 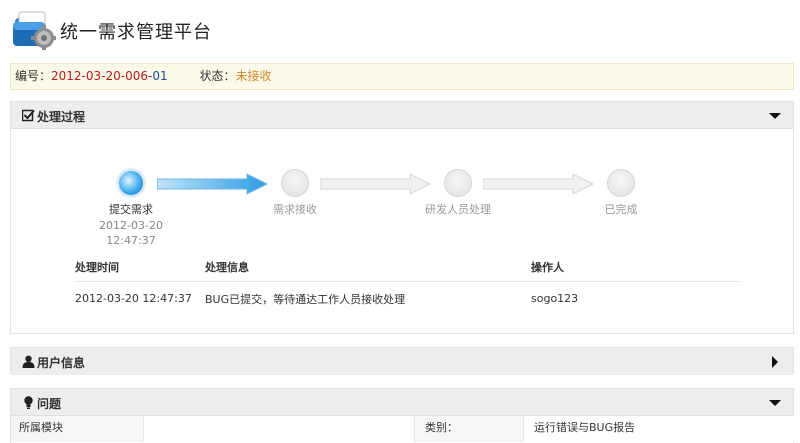 I want to click on module-label: 所属模块, so click(x=77, y=429).